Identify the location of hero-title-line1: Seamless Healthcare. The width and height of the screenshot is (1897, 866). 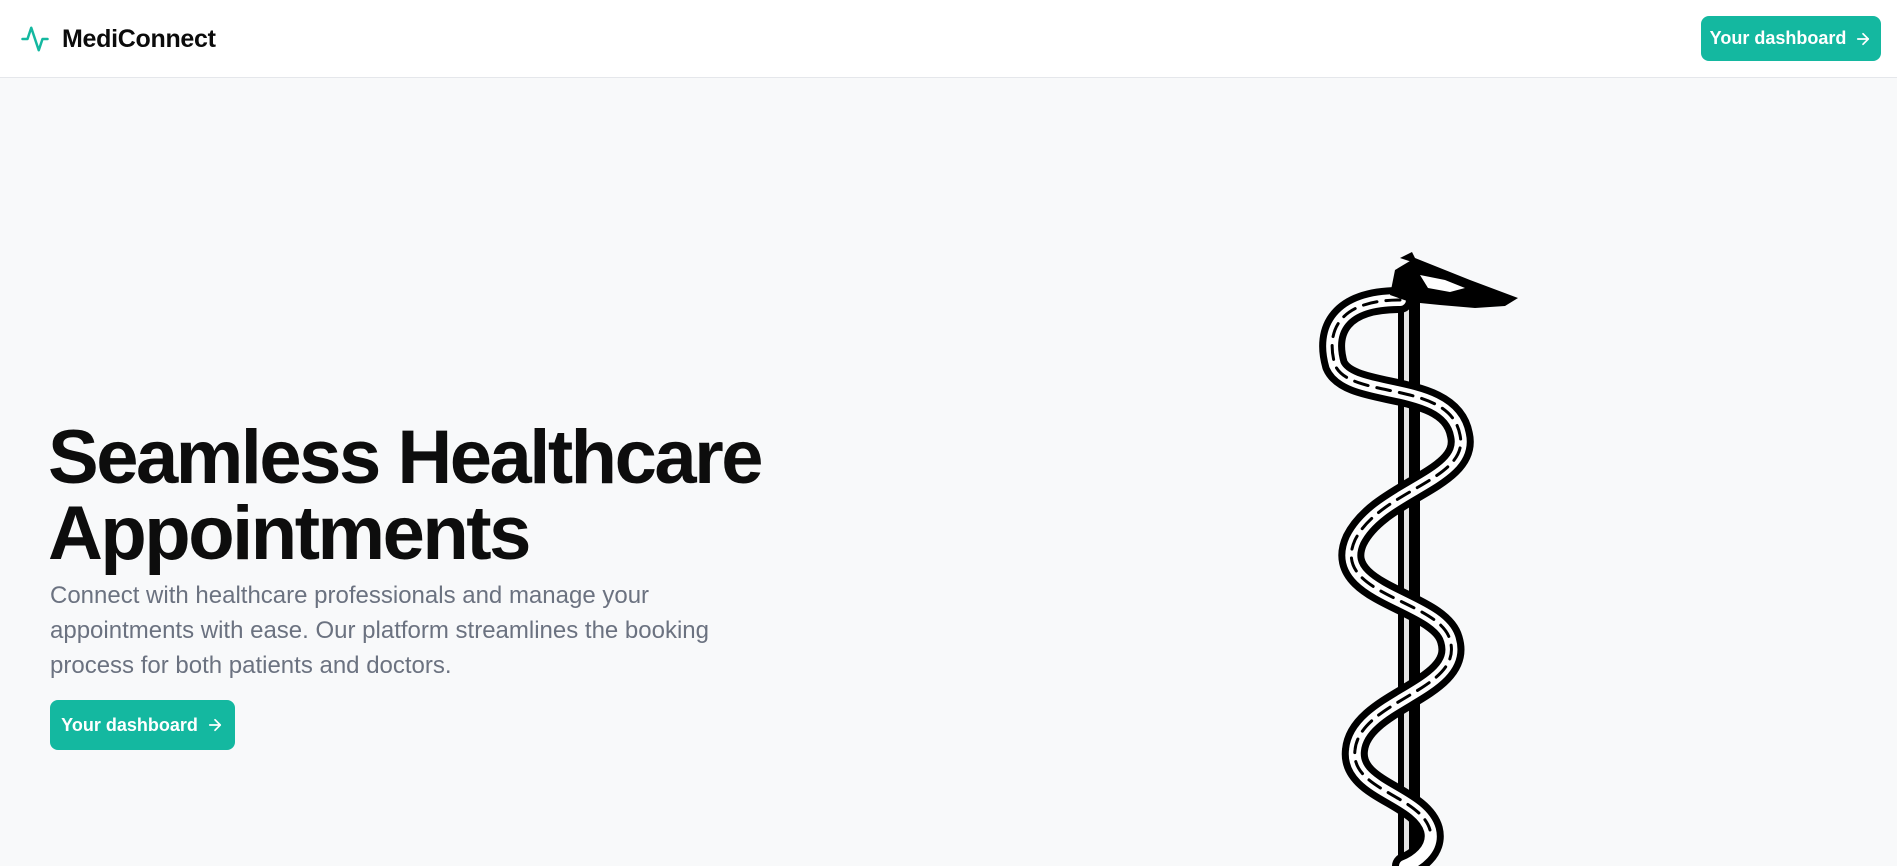
(405, 457).